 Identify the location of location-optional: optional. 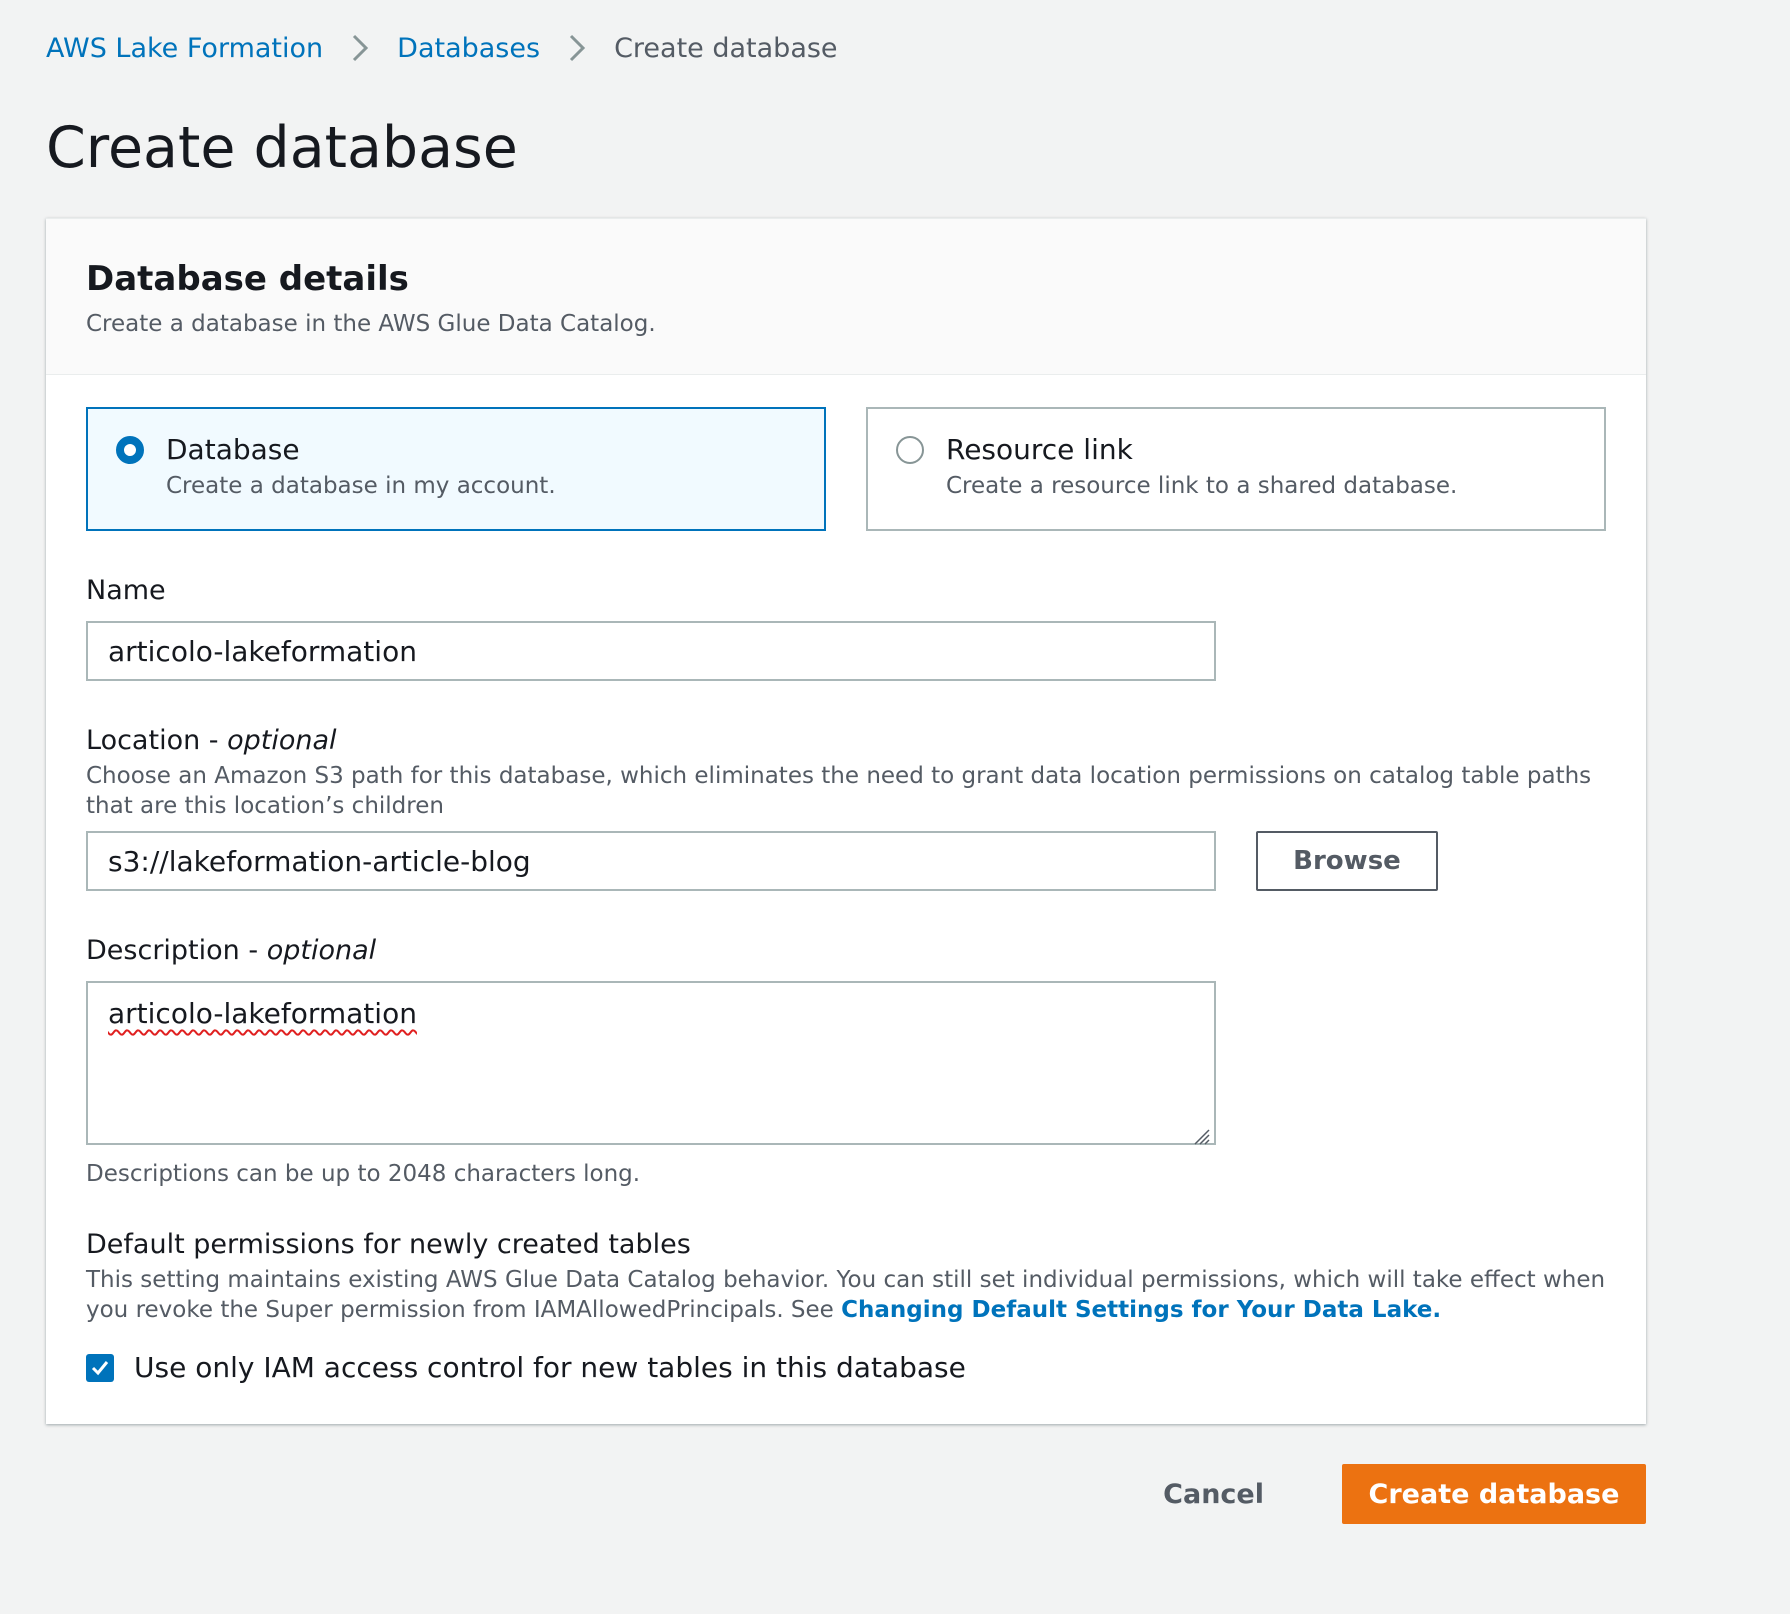
(282, 740).